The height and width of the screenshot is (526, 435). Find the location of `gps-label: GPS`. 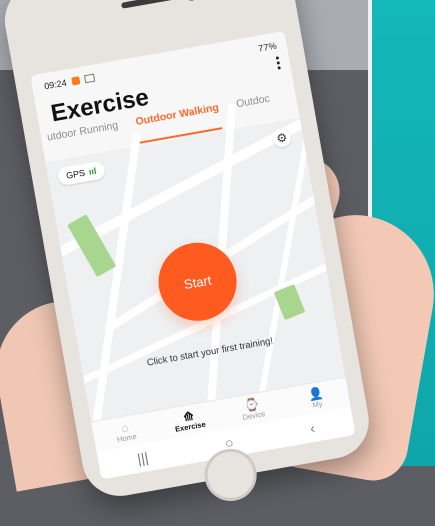

gps-label: GPS is located at coordinates (75, 174).